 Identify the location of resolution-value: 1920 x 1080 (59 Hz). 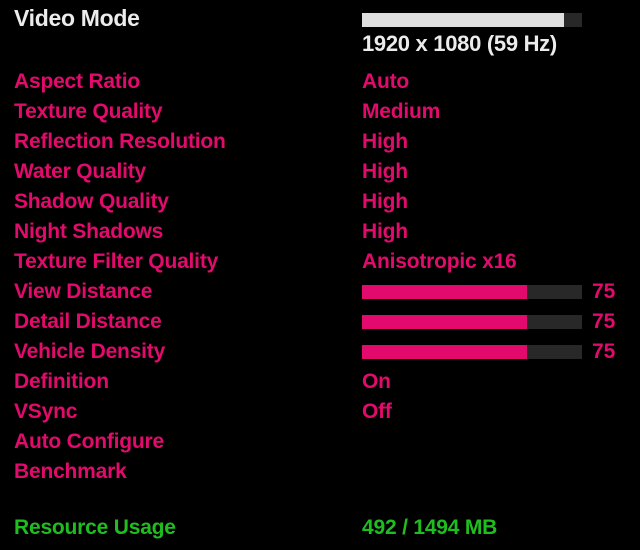
(459, 43).